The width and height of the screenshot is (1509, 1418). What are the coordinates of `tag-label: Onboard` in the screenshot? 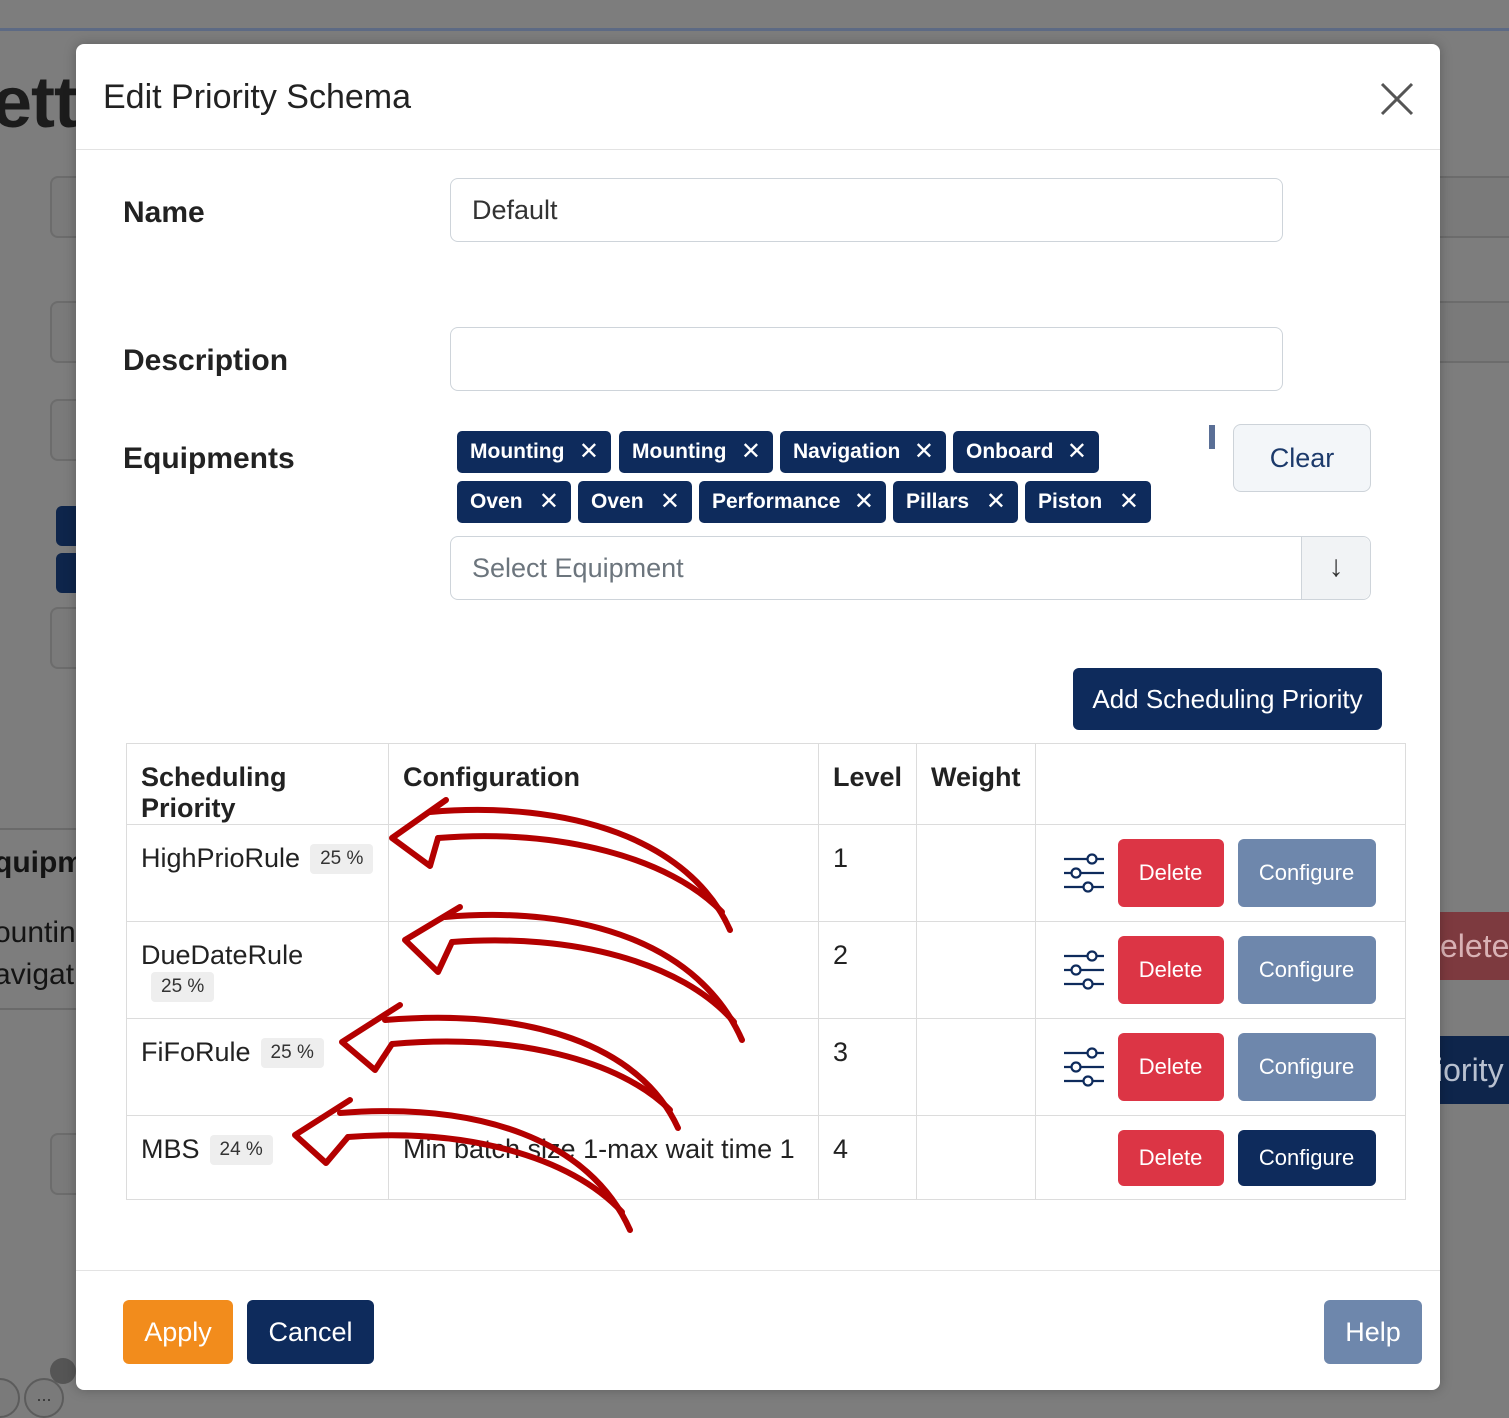 It's located at (1010, 451).